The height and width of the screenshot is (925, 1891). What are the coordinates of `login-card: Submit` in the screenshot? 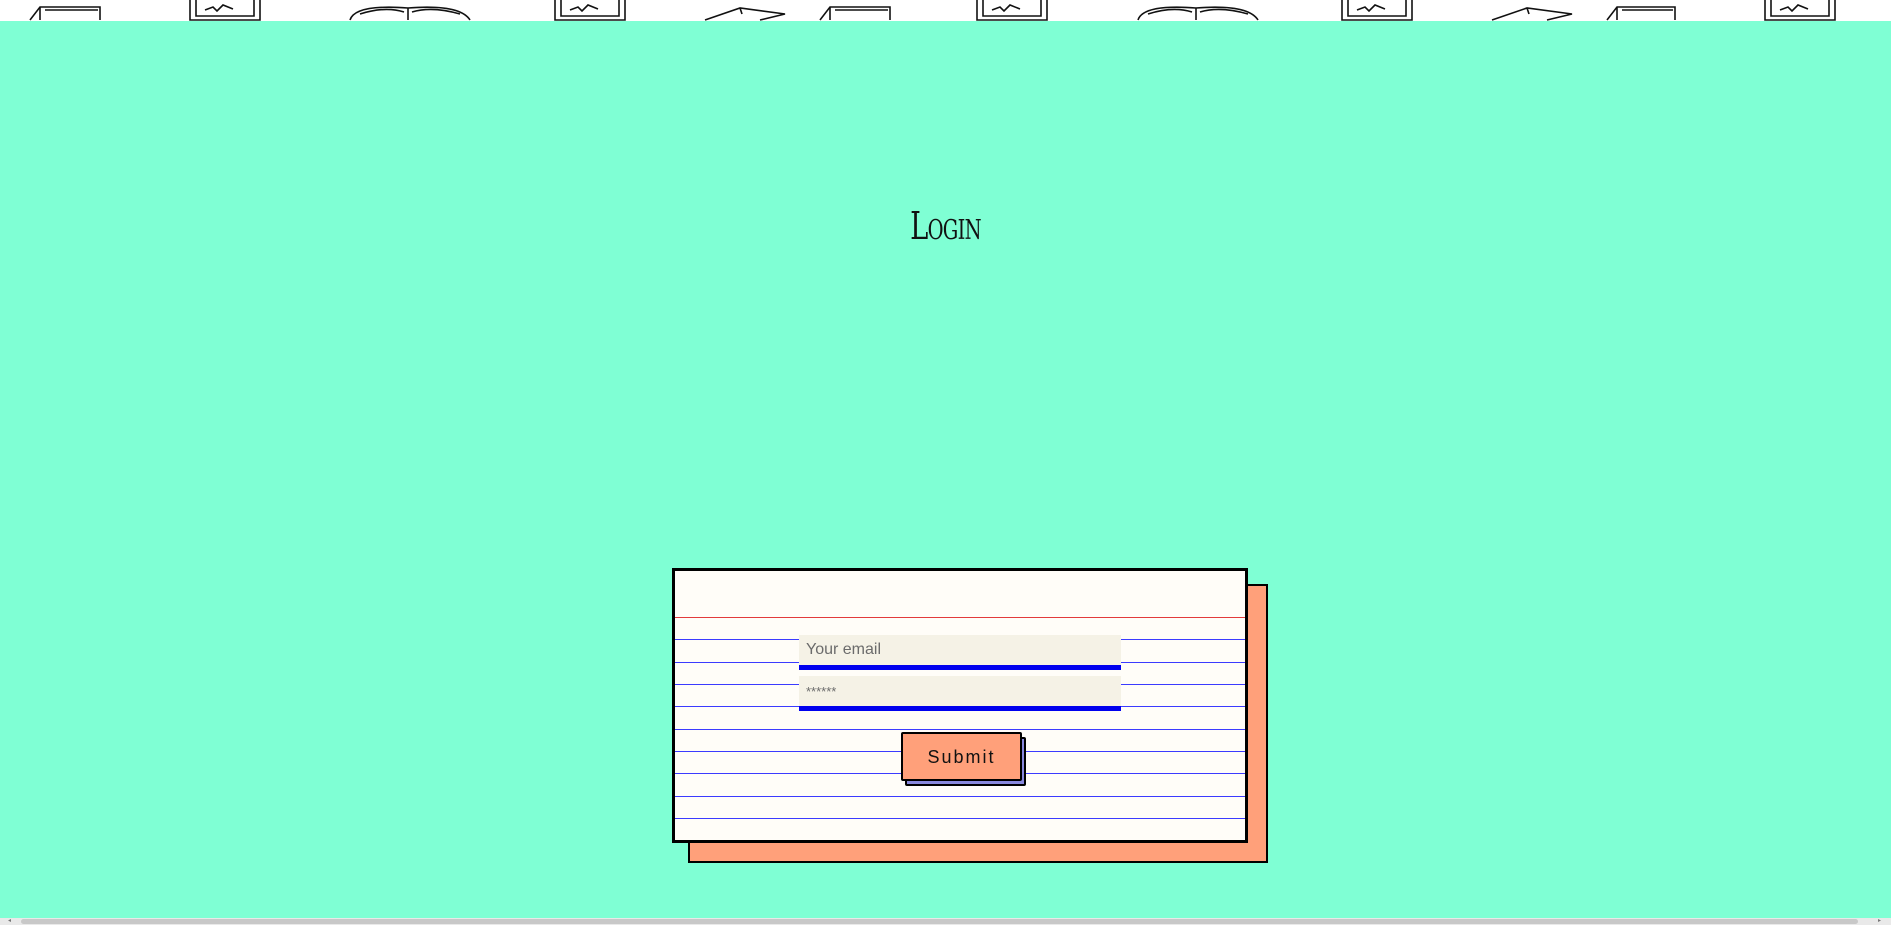 It's located at (960, 705).